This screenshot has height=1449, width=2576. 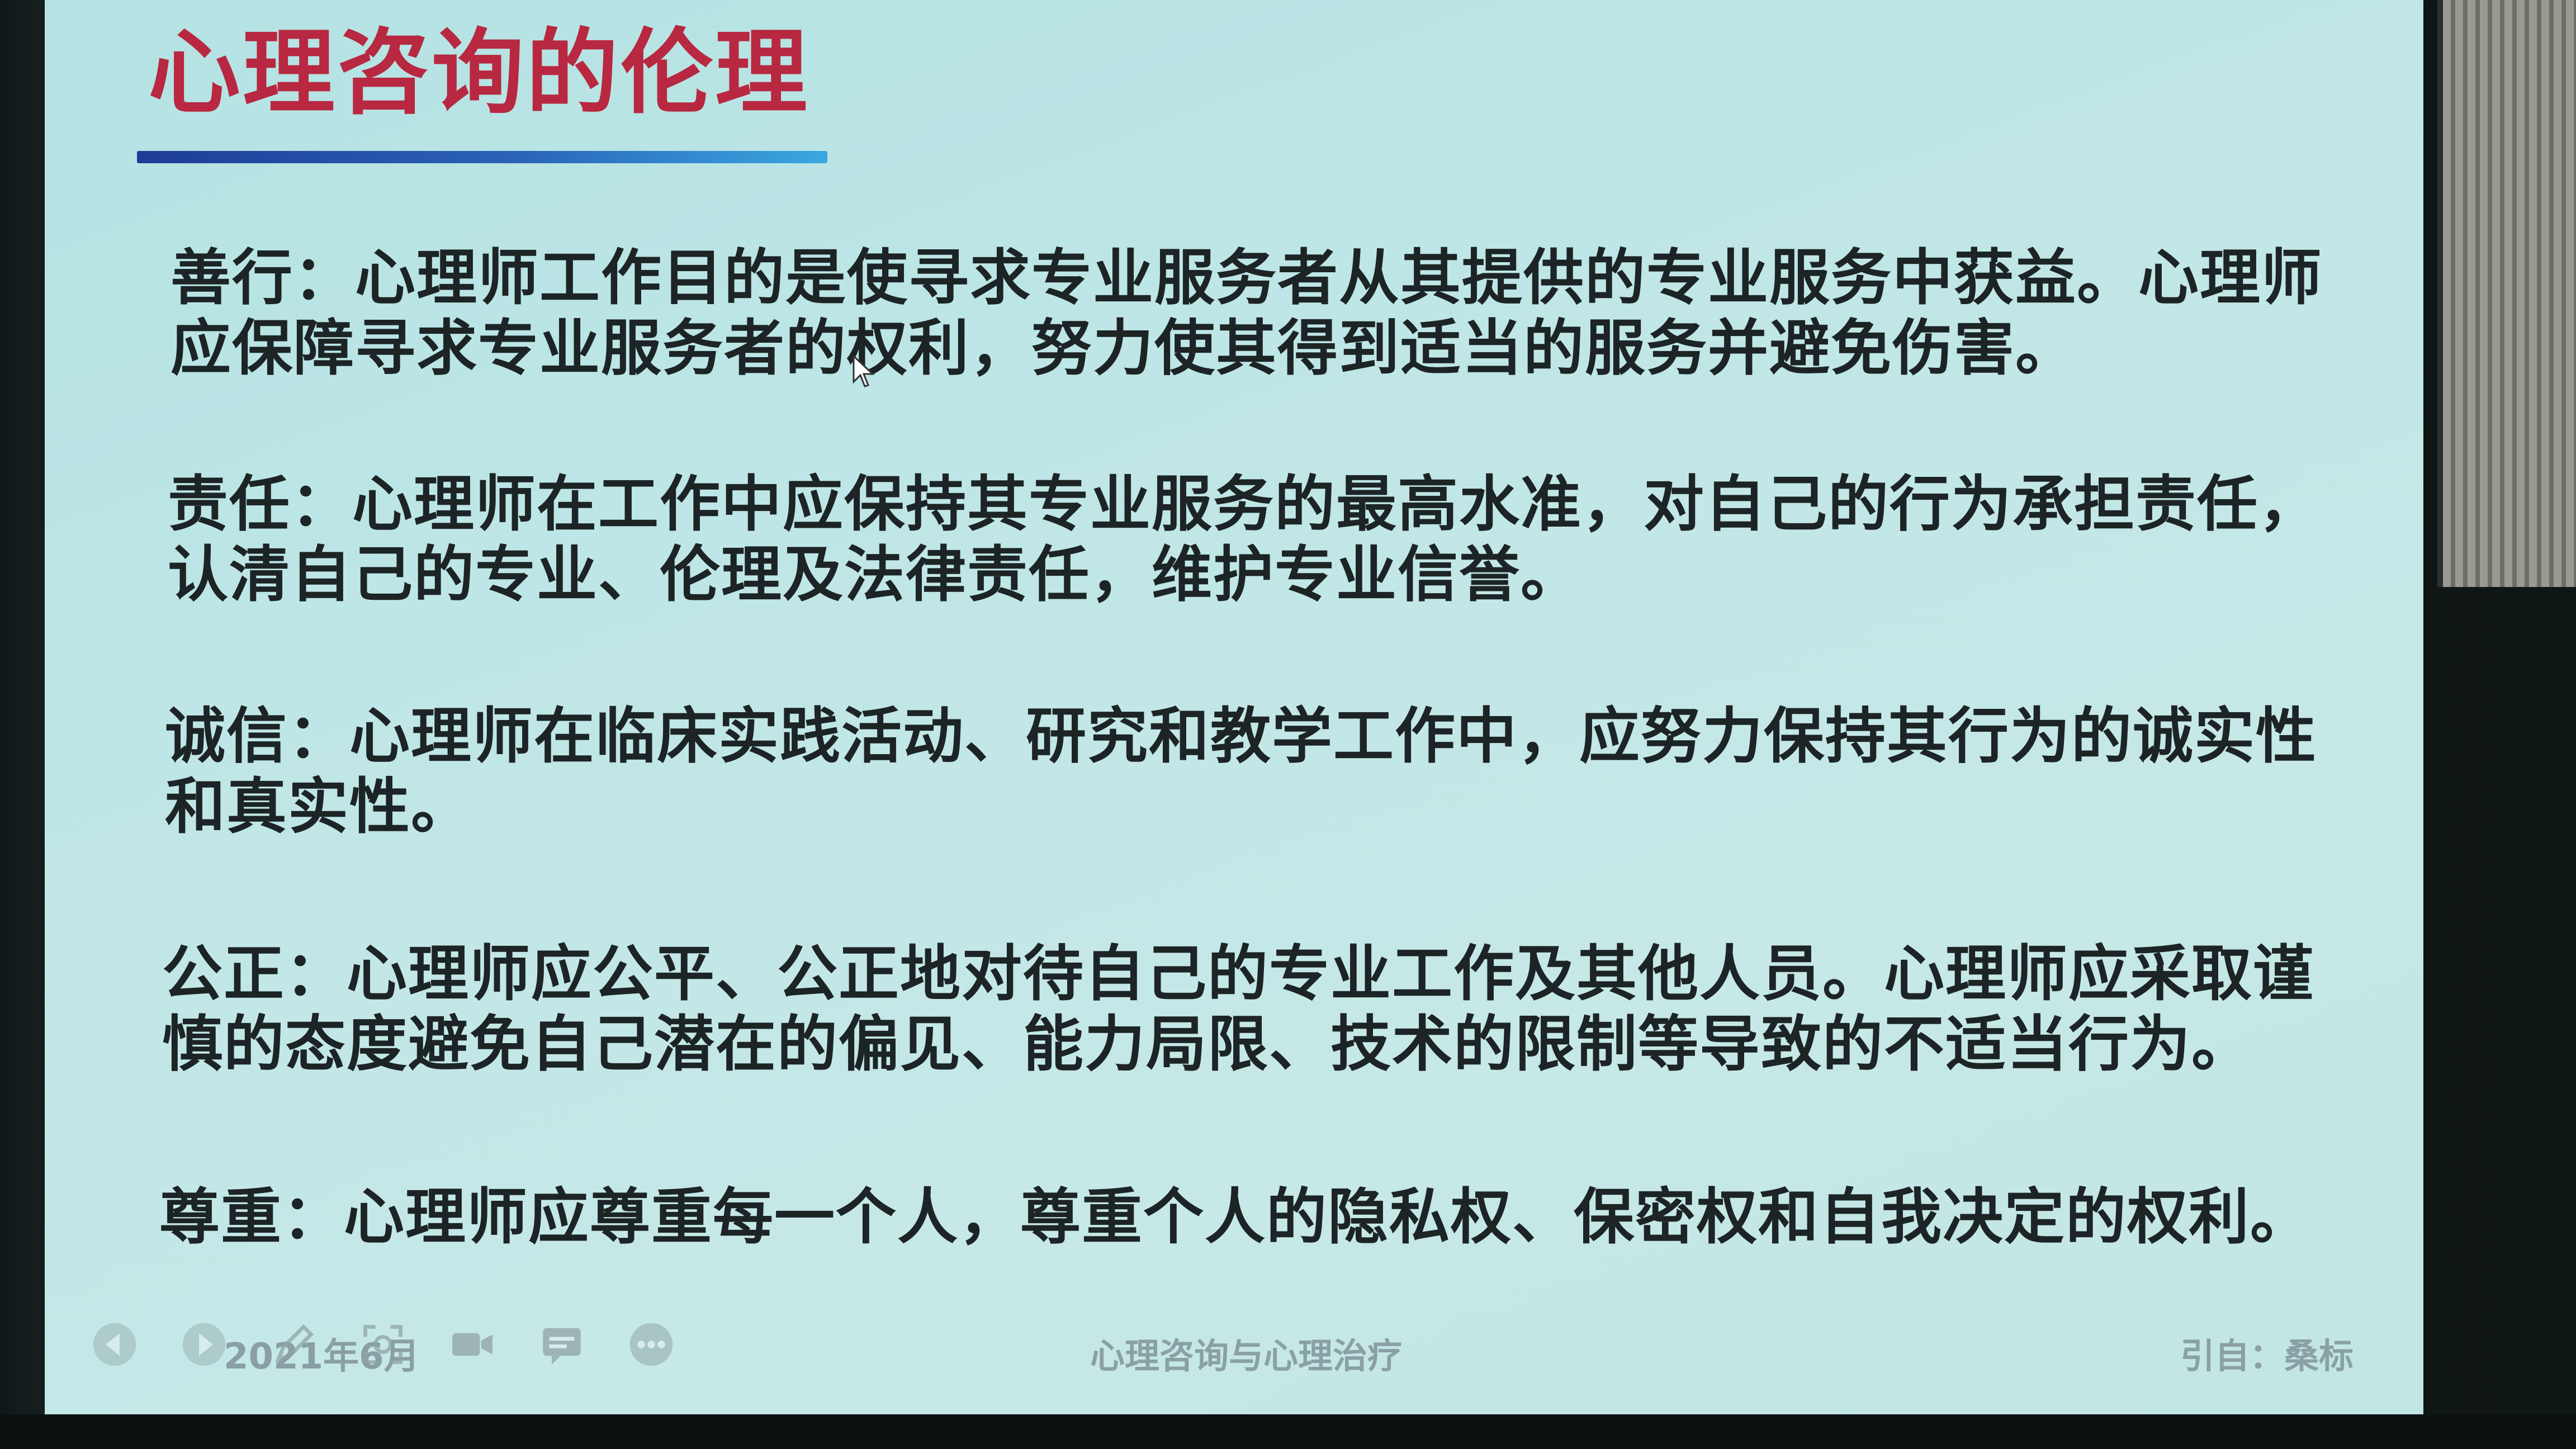 What do you see at coordinates (1288, 1431) in the screenshot?
I see `screen-bottom-edge` at bounding box center [1288, 1431].